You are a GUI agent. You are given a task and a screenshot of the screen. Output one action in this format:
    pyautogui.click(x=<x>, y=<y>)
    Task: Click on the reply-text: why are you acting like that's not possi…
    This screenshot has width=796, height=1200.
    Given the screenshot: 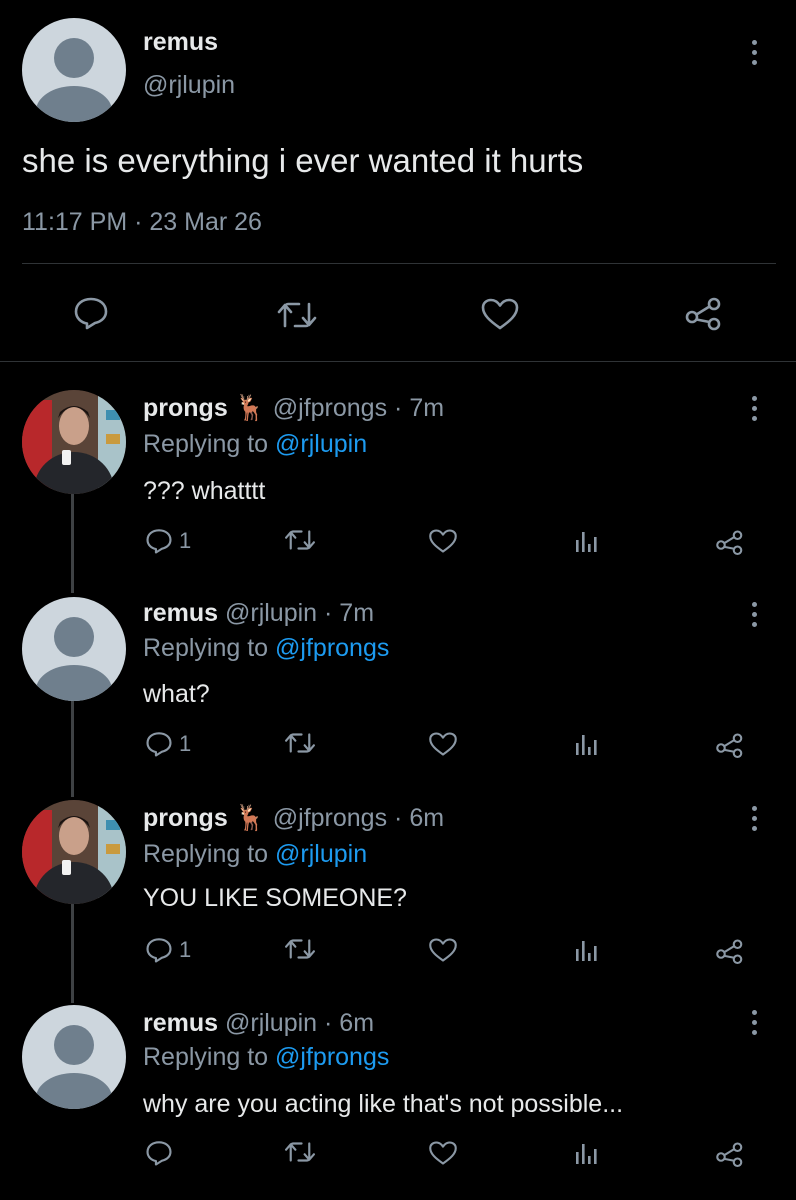 What is the action you would take?
    pyautogui.click(x=383, y=1104)
    